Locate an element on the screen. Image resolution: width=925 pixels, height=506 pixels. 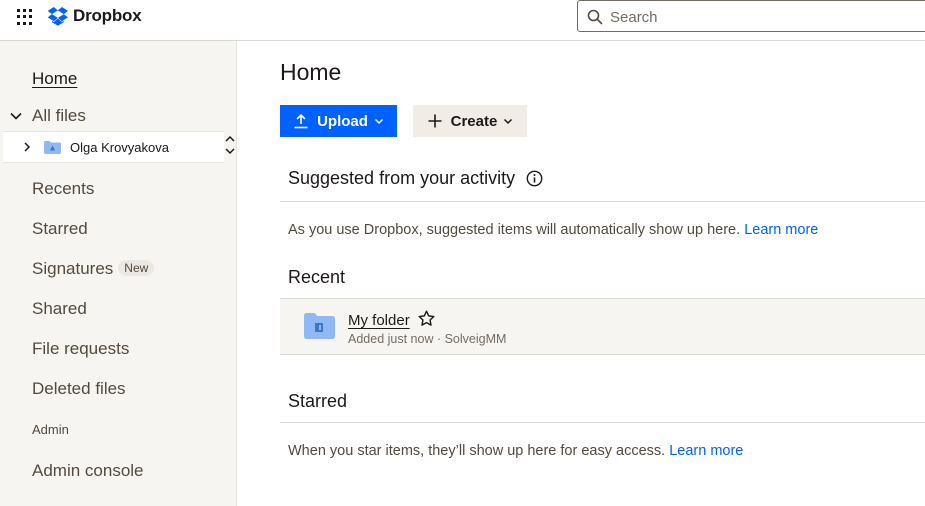
app-grid-icon is located at coordinates (25, 17).